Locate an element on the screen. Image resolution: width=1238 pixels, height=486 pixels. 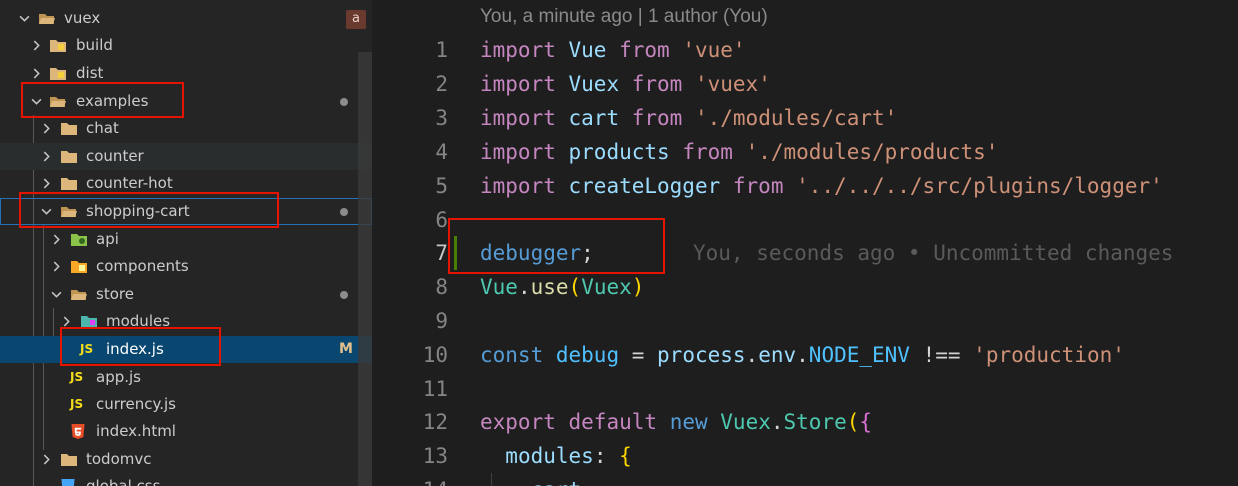
code-line-13: 13 modules: { is located at coordinates (805, 456).